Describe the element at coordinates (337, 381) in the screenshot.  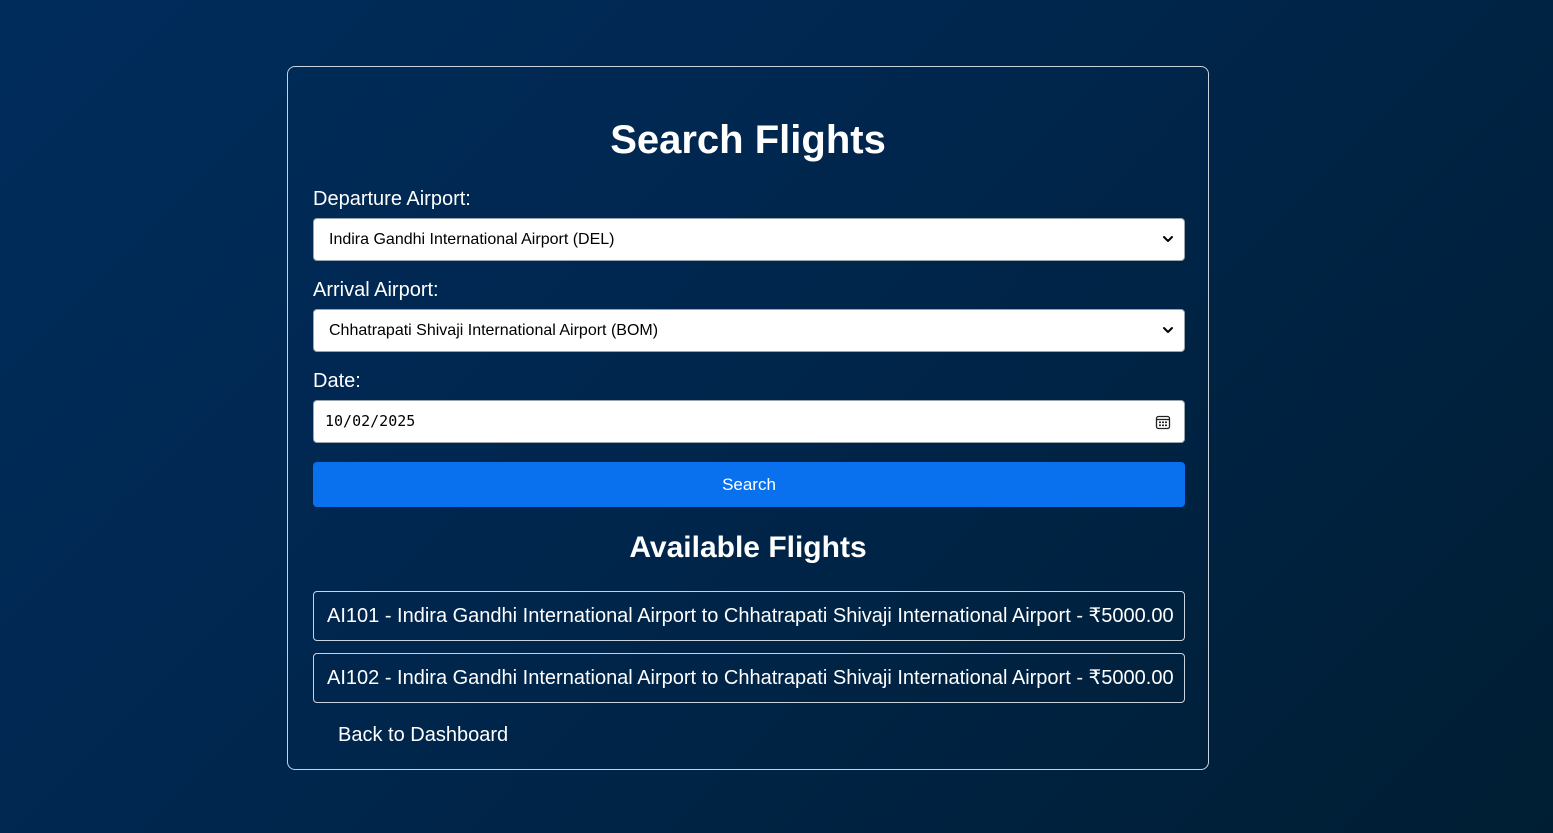
I see `date-label: Date:` at that location.